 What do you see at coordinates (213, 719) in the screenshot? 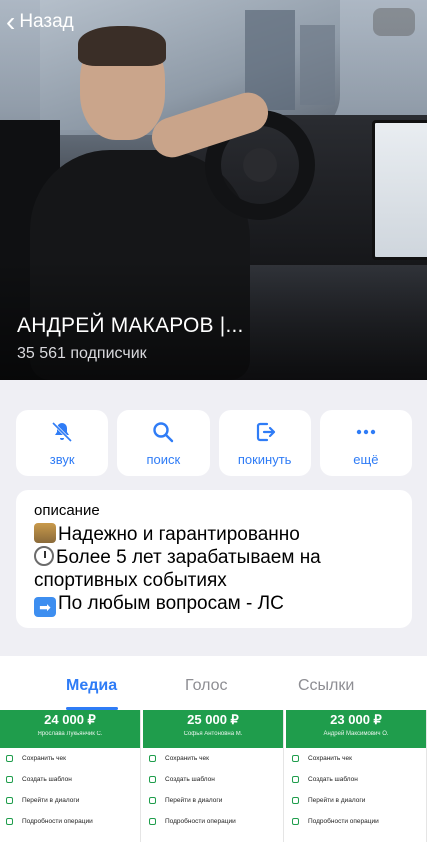
I see `receipt-amount: 25 000 ₽` at bounding box center [213, 719].